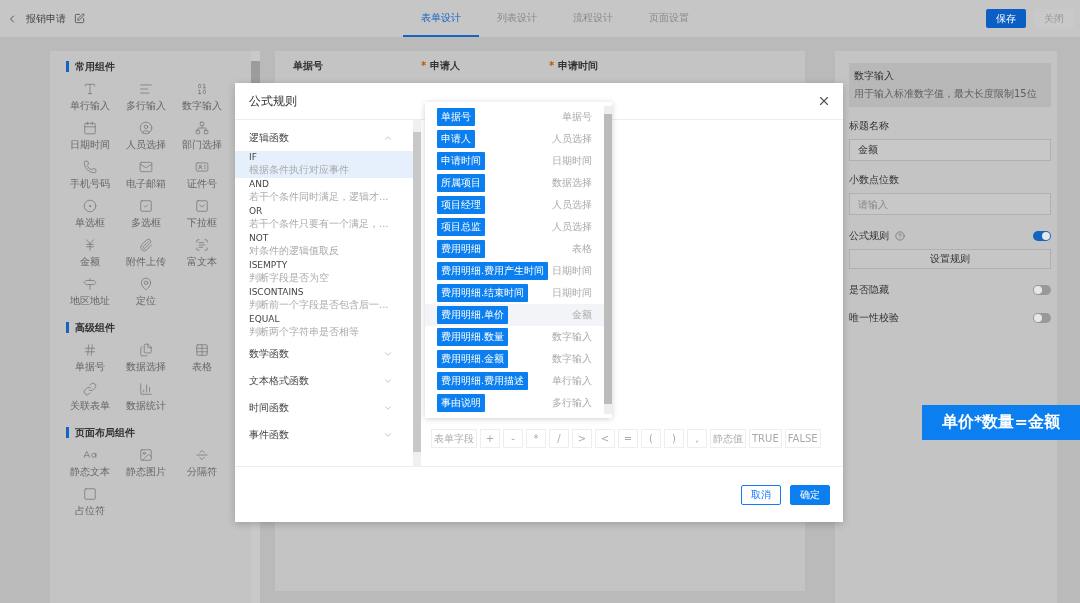 The height and width of the screenshot is (603, 1080). Describe the element at coordinates (90, 184) in the screenshot. I see `component-item: 手机号码` at that location.